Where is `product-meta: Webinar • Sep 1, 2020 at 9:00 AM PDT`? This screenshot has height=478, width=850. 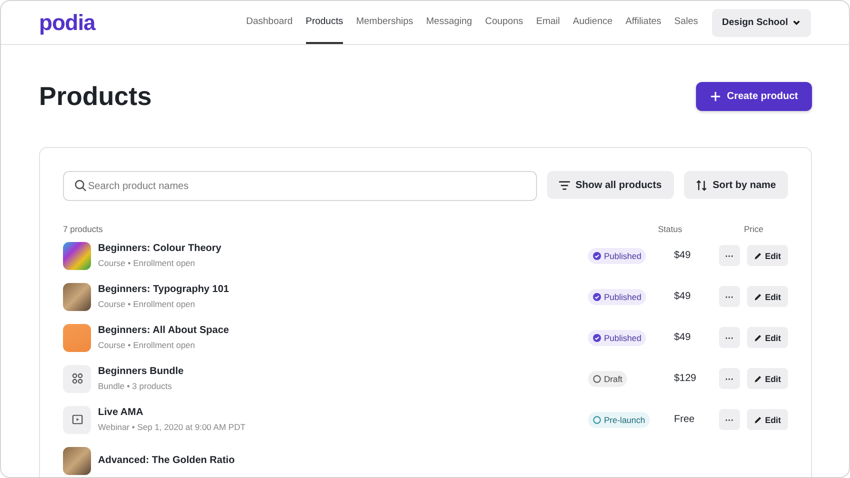
product-meta: Webinar • Sep 1, 2020 at 9:00 AM PDT is located at coordinates (172, 427).